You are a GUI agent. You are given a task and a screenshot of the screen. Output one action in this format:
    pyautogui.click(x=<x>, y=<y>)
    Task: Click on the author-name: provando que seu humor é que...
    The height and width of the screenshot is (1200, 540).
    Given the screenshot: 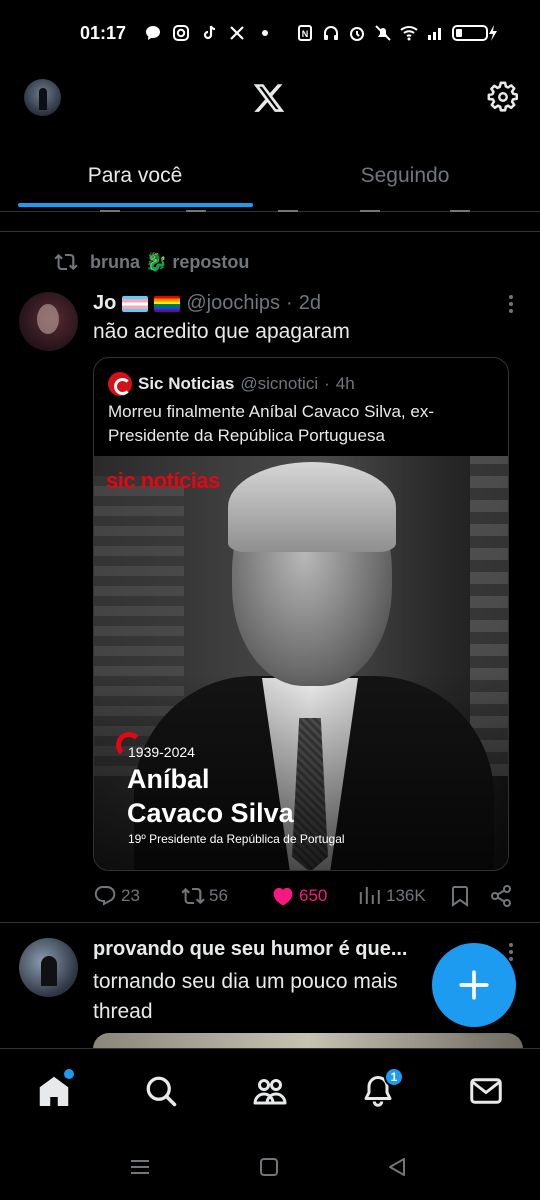 What is the action you would take?
    pyautogui.click(x=268, y=949)
    